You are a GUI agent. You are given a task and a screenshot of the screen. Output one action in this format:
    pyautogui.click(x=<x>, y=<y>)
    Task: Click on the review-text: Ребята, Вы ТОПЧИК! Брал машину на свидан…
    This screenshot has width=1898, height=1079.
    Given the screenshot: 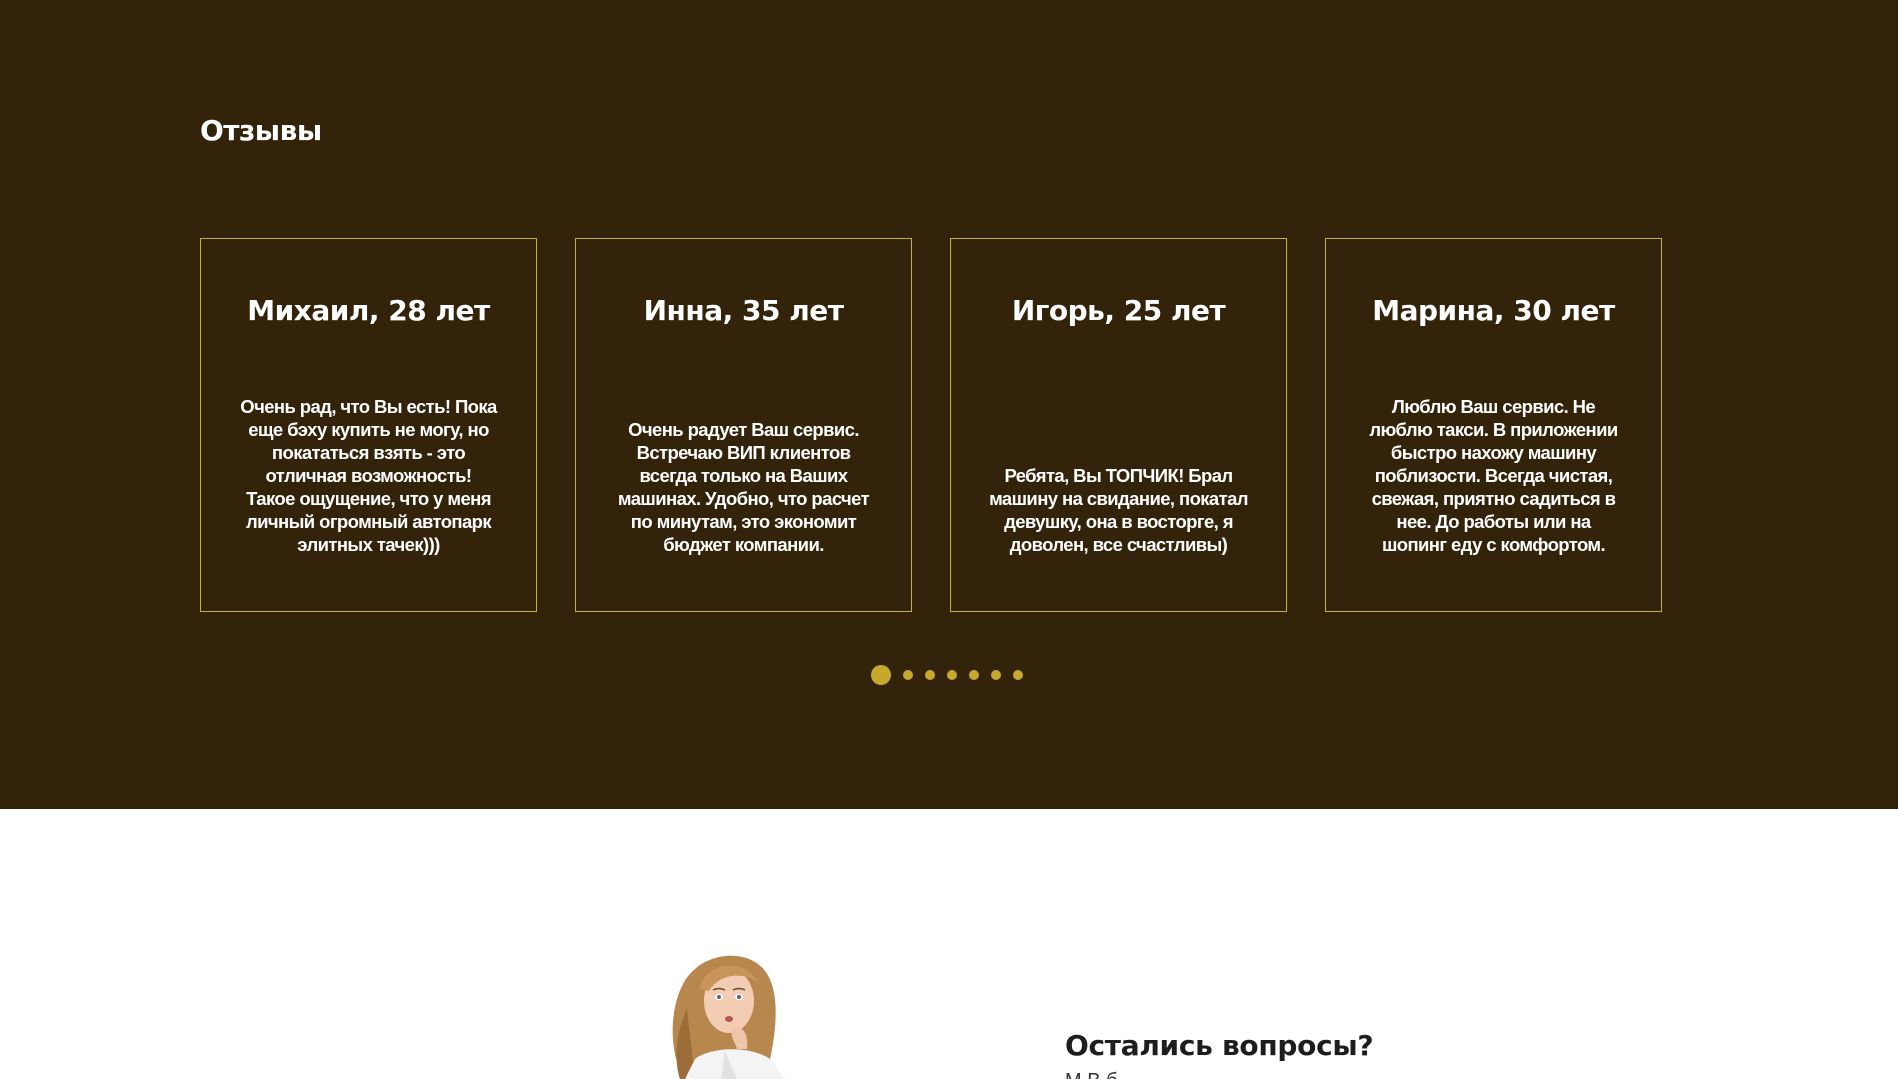 What is the action you would take?
    pyautogui.click(x=1118, y=510)
    